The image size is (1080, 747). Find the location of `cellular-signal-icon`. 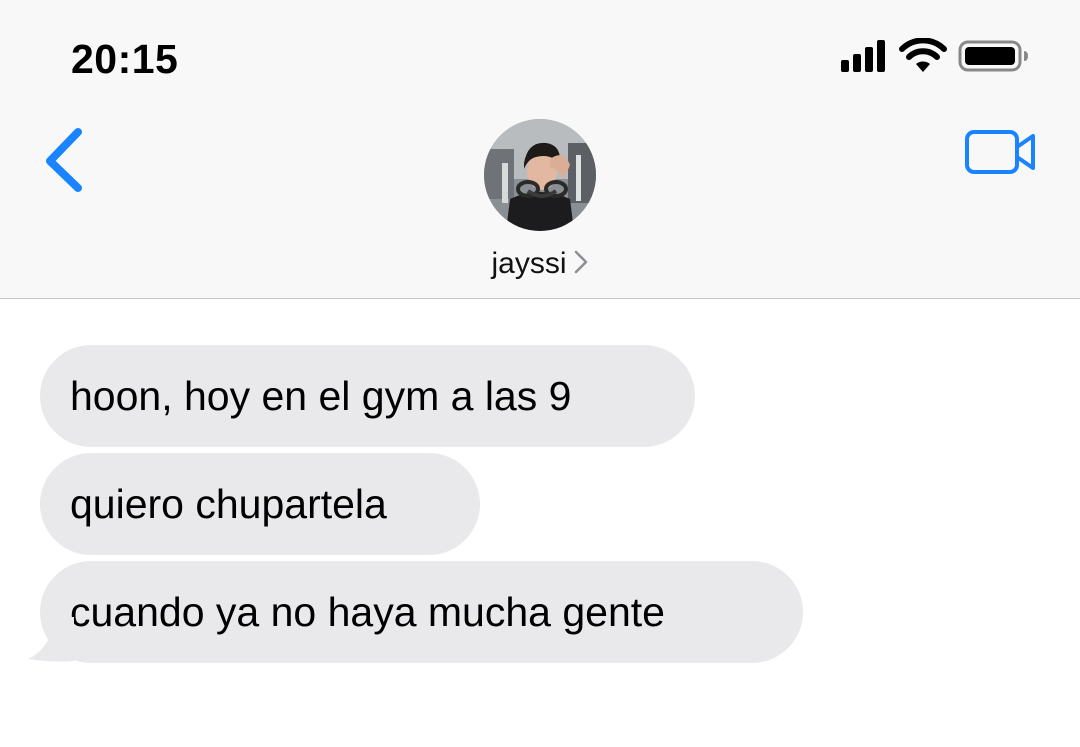

cellular-signal-icon is located at coordinates (863, 56).